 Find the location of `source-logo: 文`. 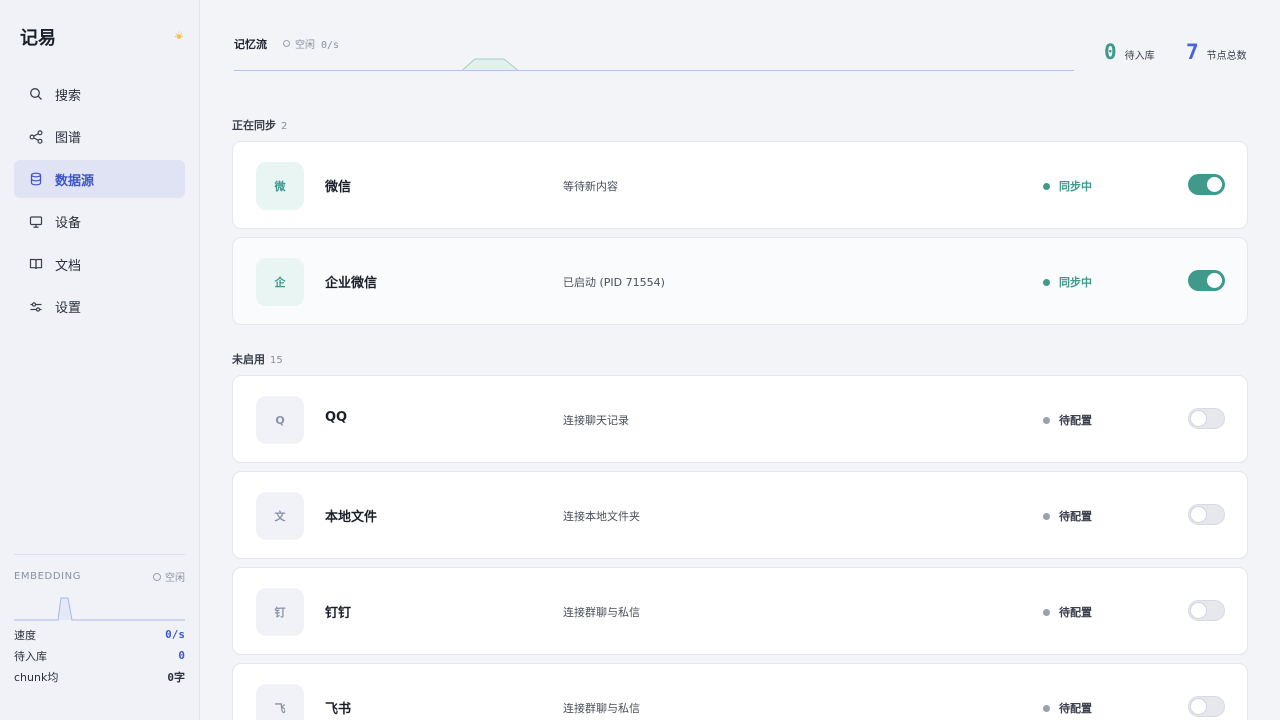

source-logo: 文 is located at coordinates (280, 516).